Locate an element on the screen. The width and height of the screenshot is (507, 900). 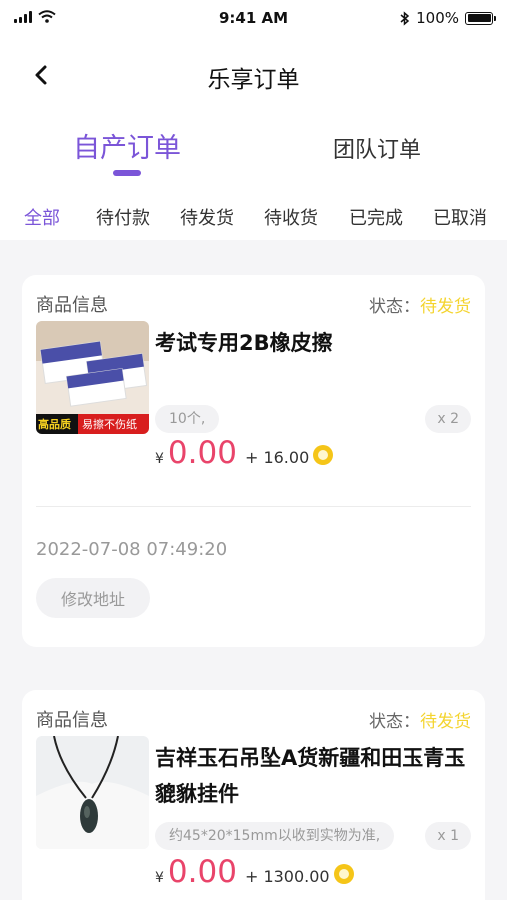
edit-address-button: 修改地址 is located at coordinates (93, 598).